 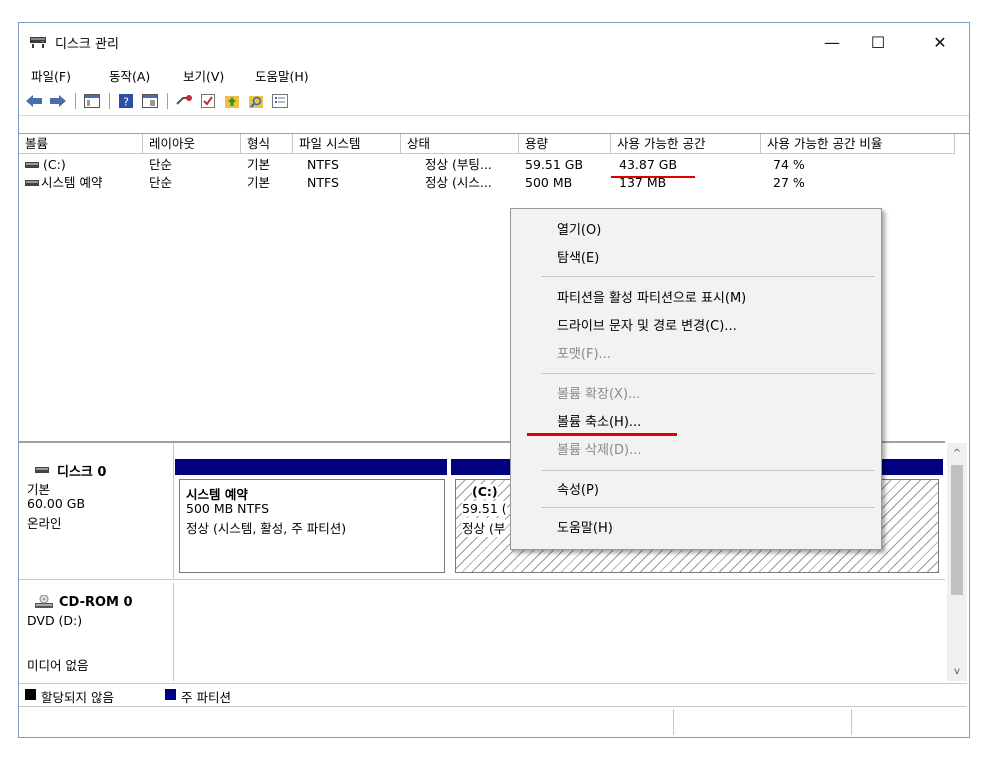 What do you see at coordinates (72, 182) in the screenshot?
I see `cell-volume: 시스템 예약` at bounding box center [72, 182].